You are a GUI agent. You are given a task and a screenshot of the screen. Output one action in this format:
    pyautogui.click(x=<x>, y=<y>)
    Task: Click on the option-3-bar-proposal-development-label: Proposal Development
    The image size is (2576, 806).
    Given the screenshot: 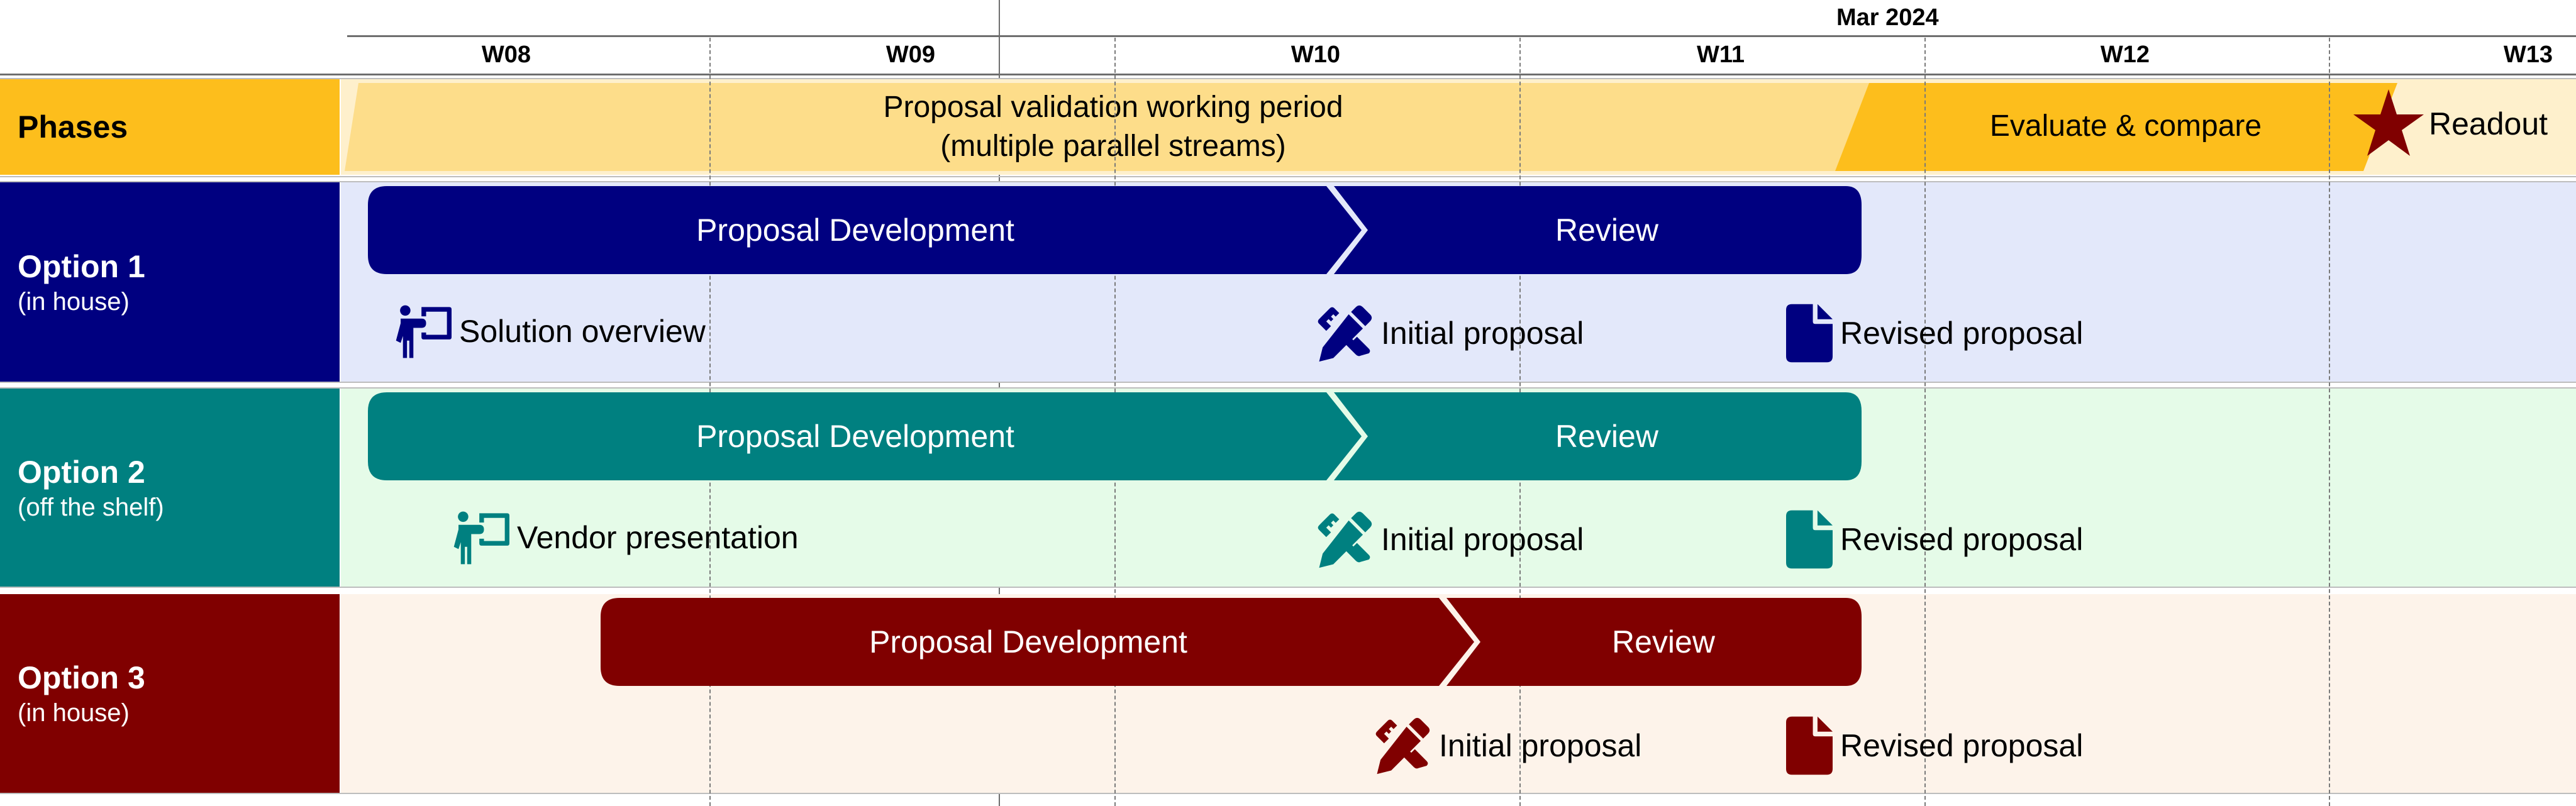 What is the action you would take?
    pyautogui.click(x=1028, y=642)
    